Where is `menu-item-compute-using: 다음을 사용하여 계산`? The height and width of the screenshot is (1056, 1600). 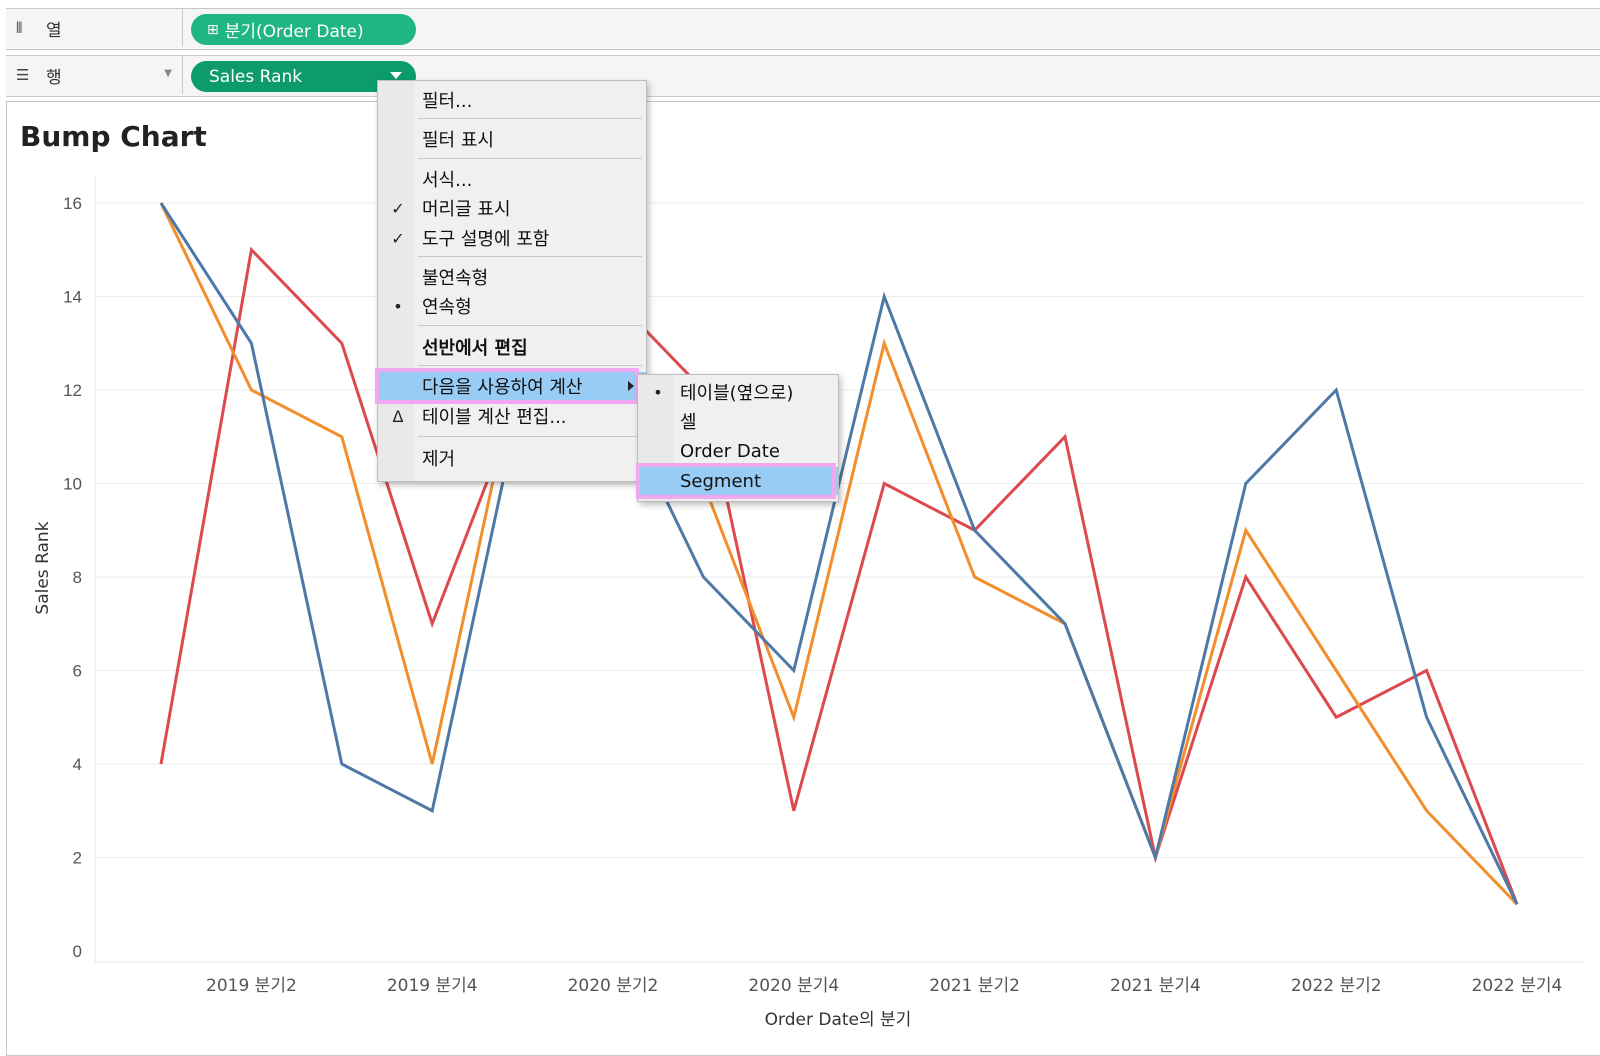 menu-item-compute-using: 다음을 사용하여 계산 is located at coordinates (512, 386).